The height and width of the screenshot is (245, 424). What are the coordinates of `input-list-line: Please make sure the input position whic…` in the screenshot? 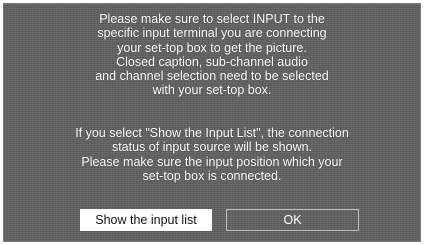 It's located at (212, 161).